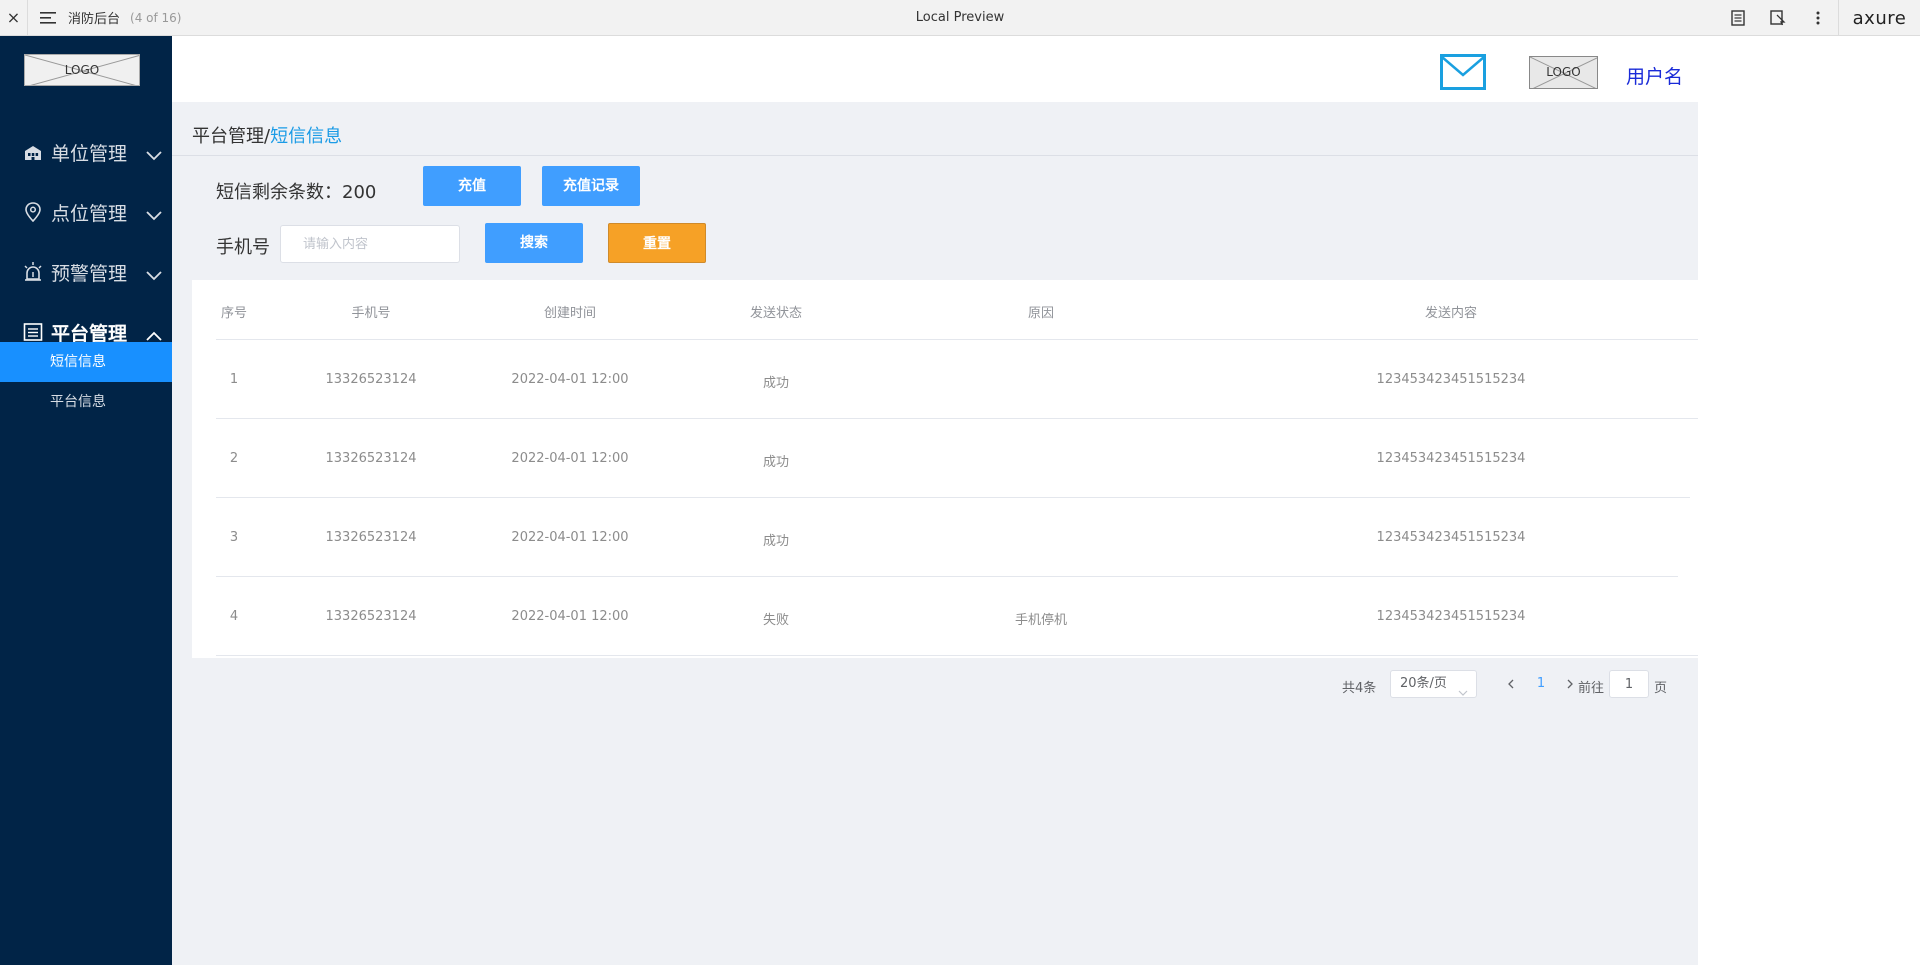  Describe the element at coordinates (86, 500) in the screenshot. I see `sidebar: LOGO 单位管理 点位管理 预警管理 平台管理 短信信息 平台信息` at that location.